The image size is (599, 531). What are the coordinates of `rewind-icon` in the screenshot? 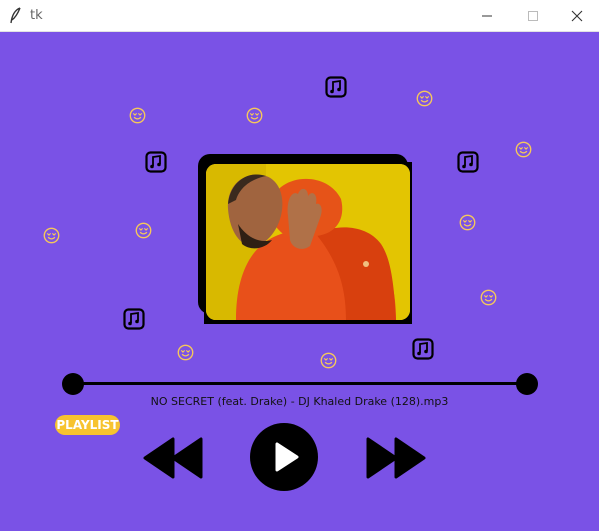 It's located at (174, 458).